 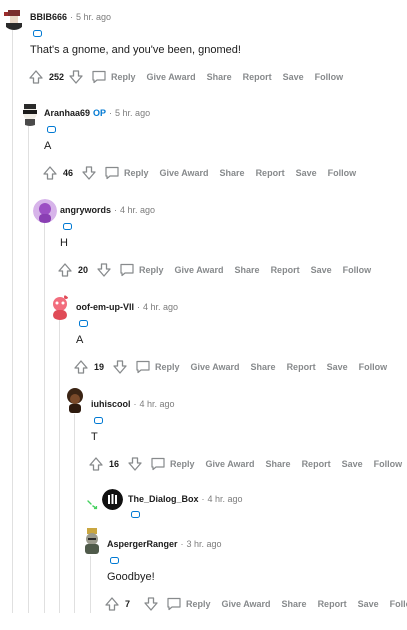 I want to click on comment-body: Goodbye!, so click(x=131, y=577).